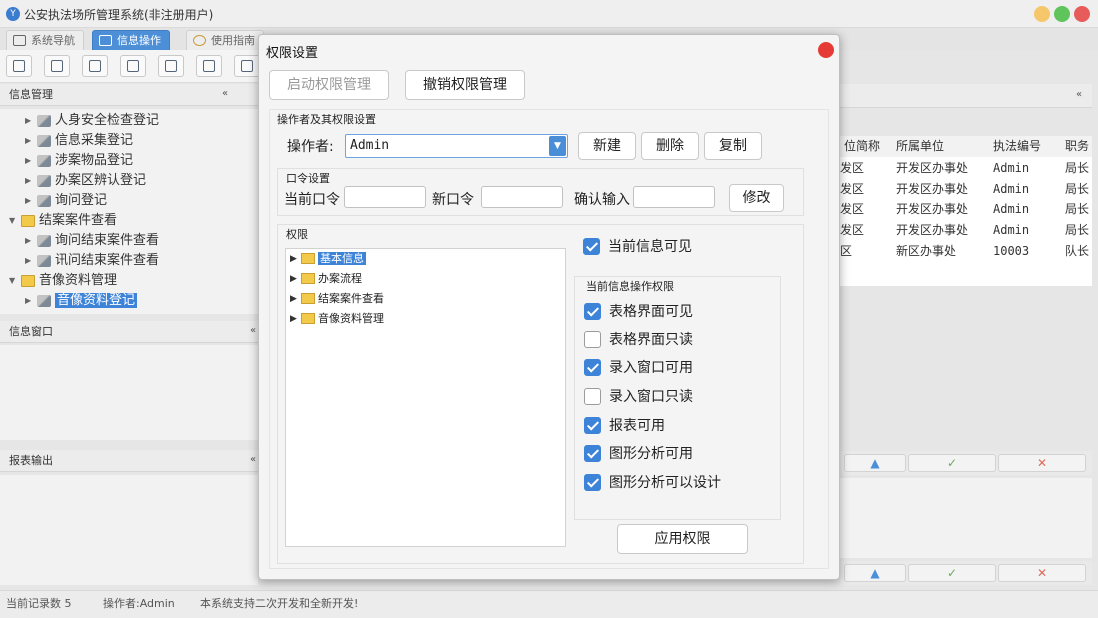  Describe the element at coordinates (674, 197) in the screenshot. I see `confirm-password-input` at that location.